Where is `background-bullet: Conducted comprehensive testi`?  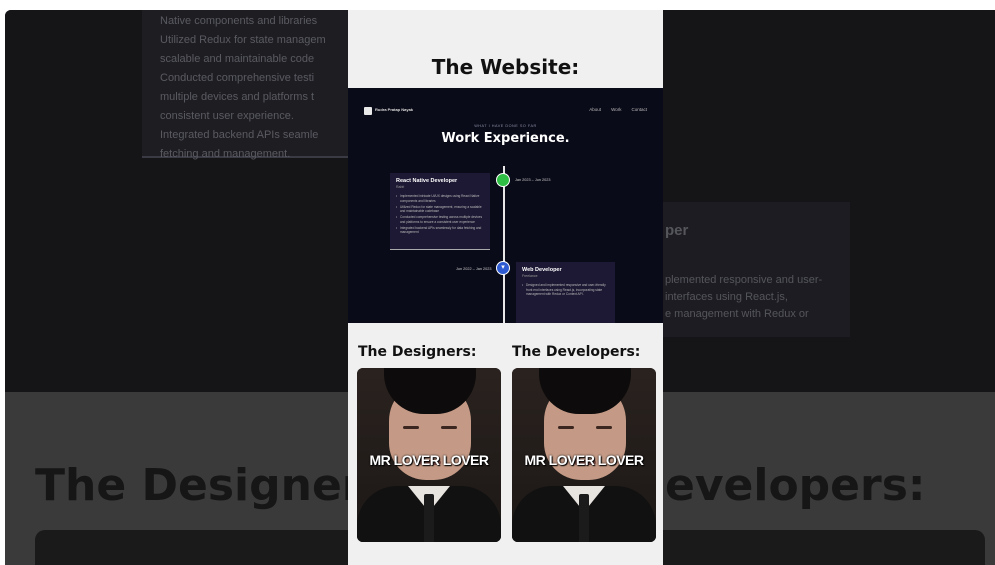 background-bullet: Conducted comprehensive testi is located at coordinates (237, 78).